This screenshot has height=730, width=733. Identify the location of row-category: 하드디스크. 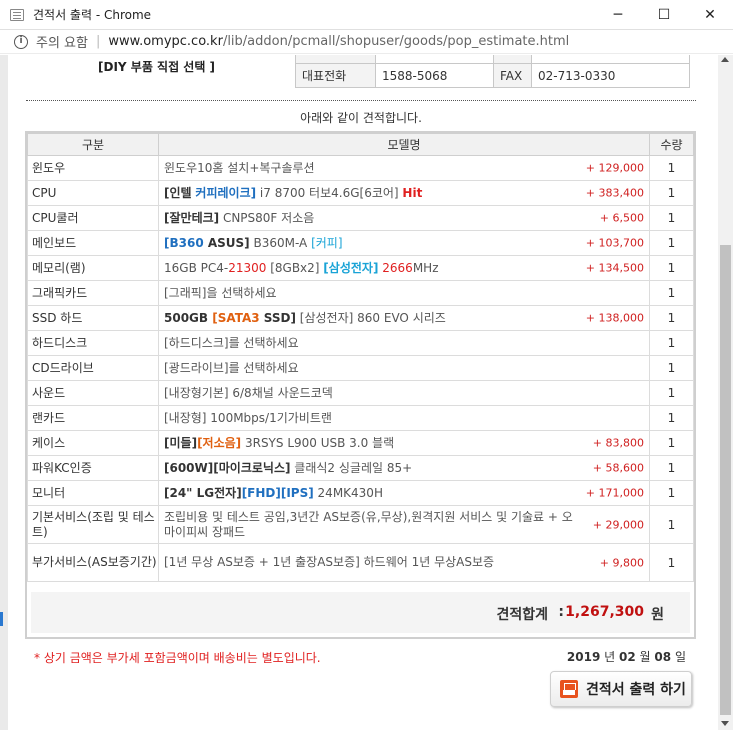
(93, 343).